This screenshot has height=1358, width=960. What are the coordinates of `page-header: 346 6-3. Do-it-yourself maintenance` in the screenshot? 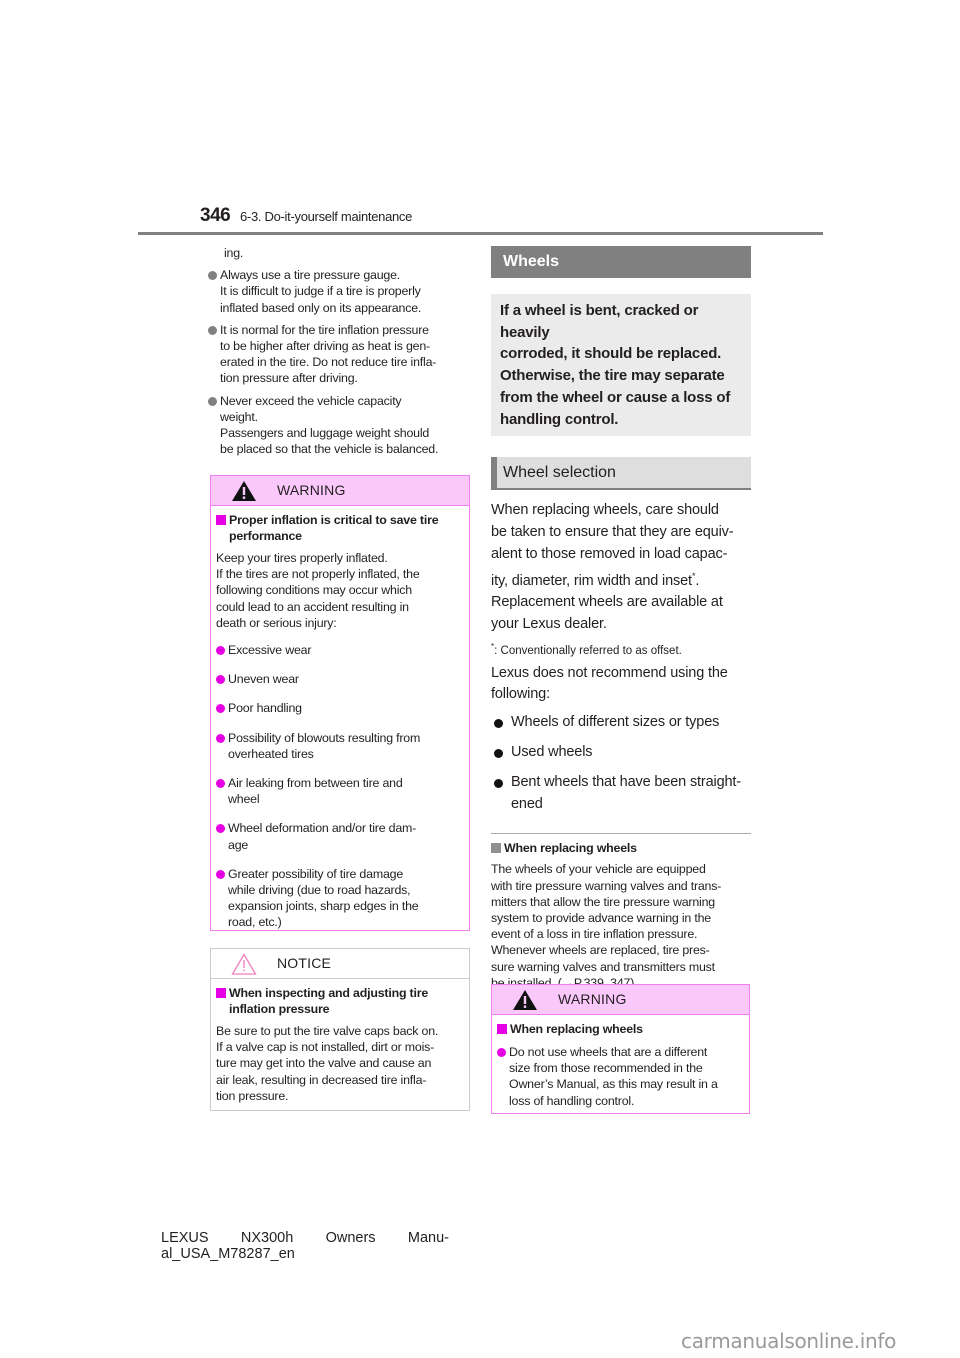 It's located at (511, 220).